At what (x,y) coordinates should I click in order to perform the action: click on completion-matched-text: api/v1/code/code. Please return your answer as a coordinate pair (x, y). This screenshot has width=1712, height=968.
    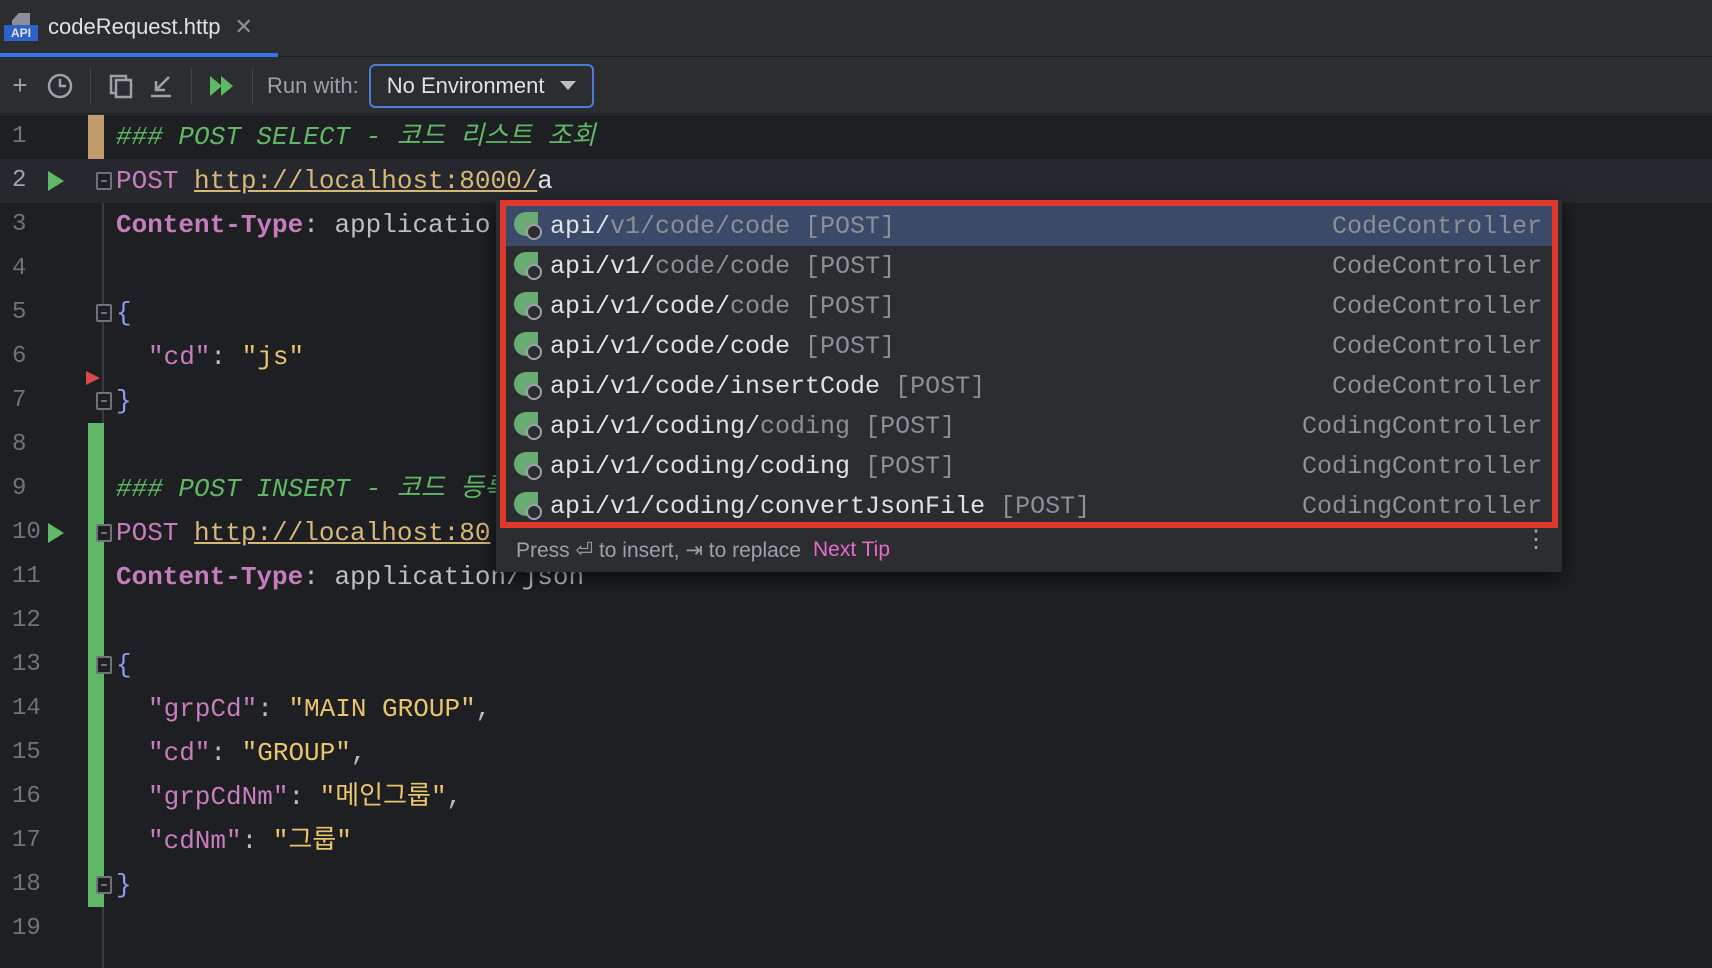
    Looking at the image, I should click on (670, 346).